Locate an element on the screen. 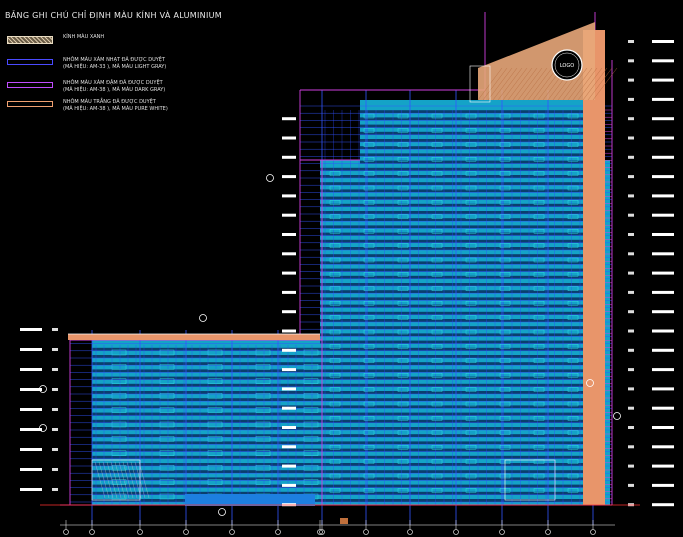 The width and height of the screenshot is (683, 537). tower-top-glass is located at coordinates (480, 130).